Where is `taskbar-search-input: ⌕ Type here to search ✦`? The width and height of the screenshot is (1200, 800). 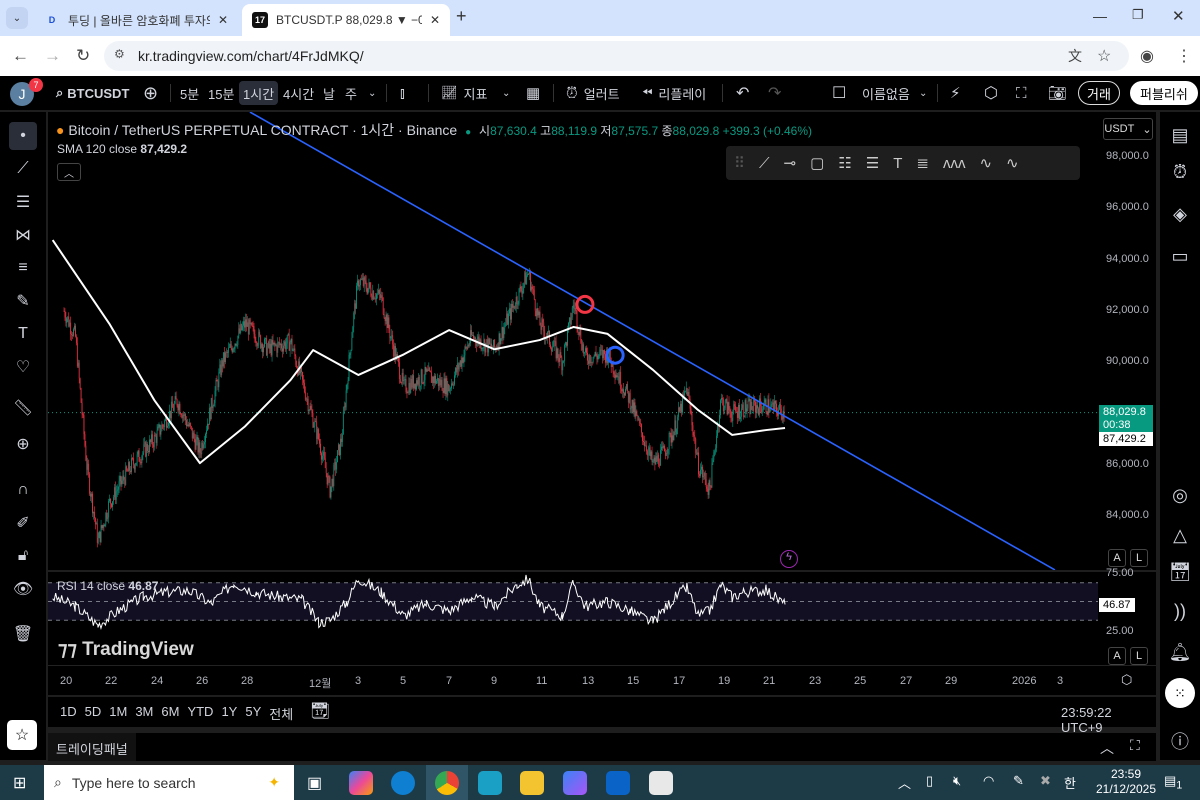 taskbar-search-input: ⌕ Type here to search ✦ is located at coordinates (169, 782).